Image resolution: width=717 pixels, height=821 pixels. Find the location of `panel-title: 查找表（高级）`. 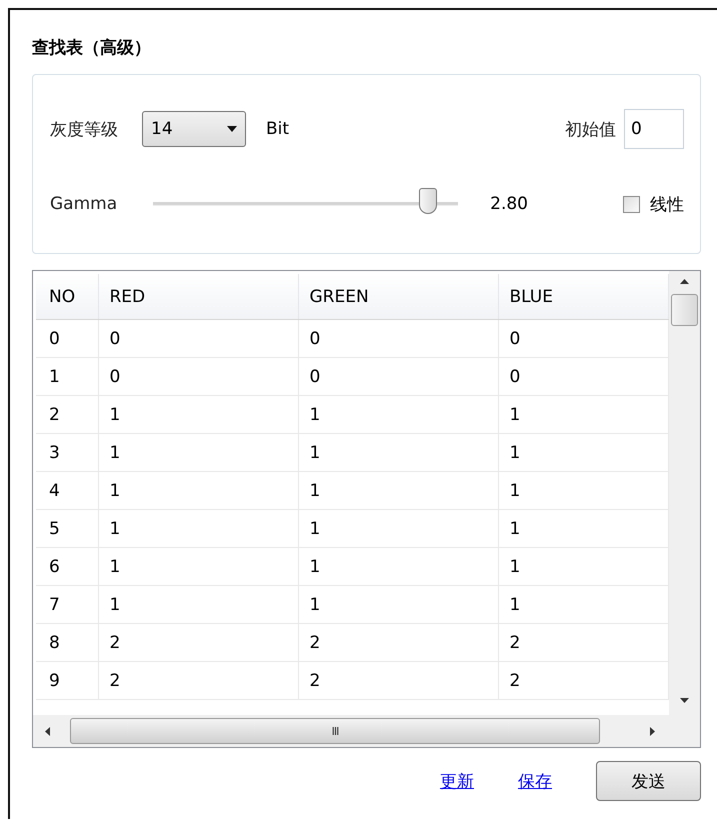

panel-title: 查找表（高级） is located at coordinates (91, 48).